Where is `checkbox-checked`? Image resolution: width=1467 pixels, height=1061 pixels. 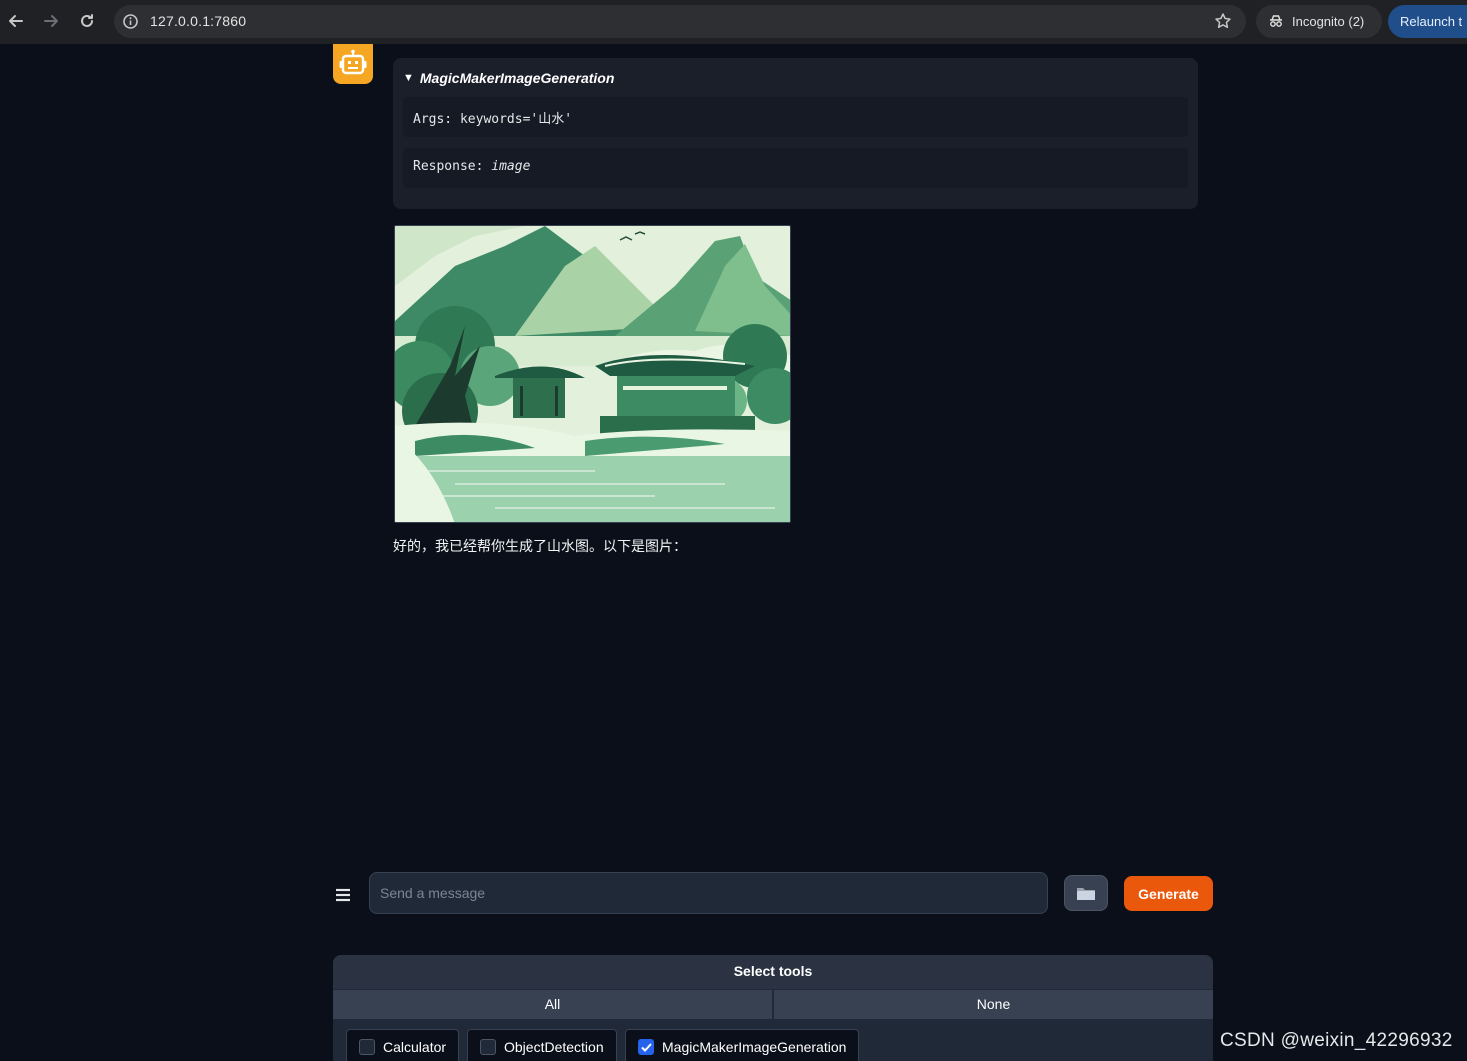 checkbox-checked is located at coordinates (646, 1047).